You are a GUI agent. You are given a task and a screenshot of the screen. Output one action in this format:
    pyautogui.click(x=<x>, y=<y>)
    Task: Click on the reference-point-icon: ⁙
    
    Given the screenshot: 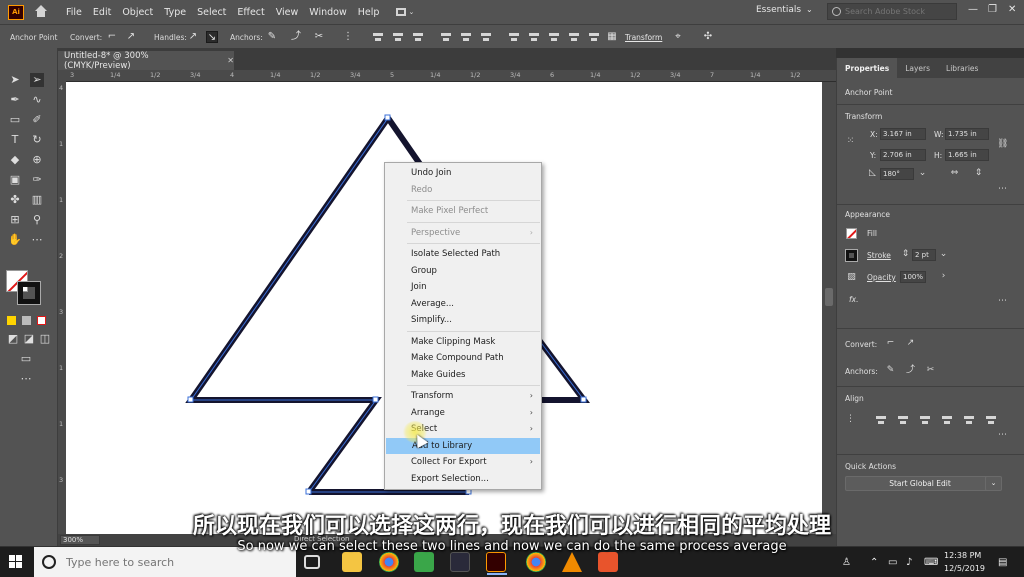 What is the action you would take?
    pyautogui.click(x=850, y=141)
    